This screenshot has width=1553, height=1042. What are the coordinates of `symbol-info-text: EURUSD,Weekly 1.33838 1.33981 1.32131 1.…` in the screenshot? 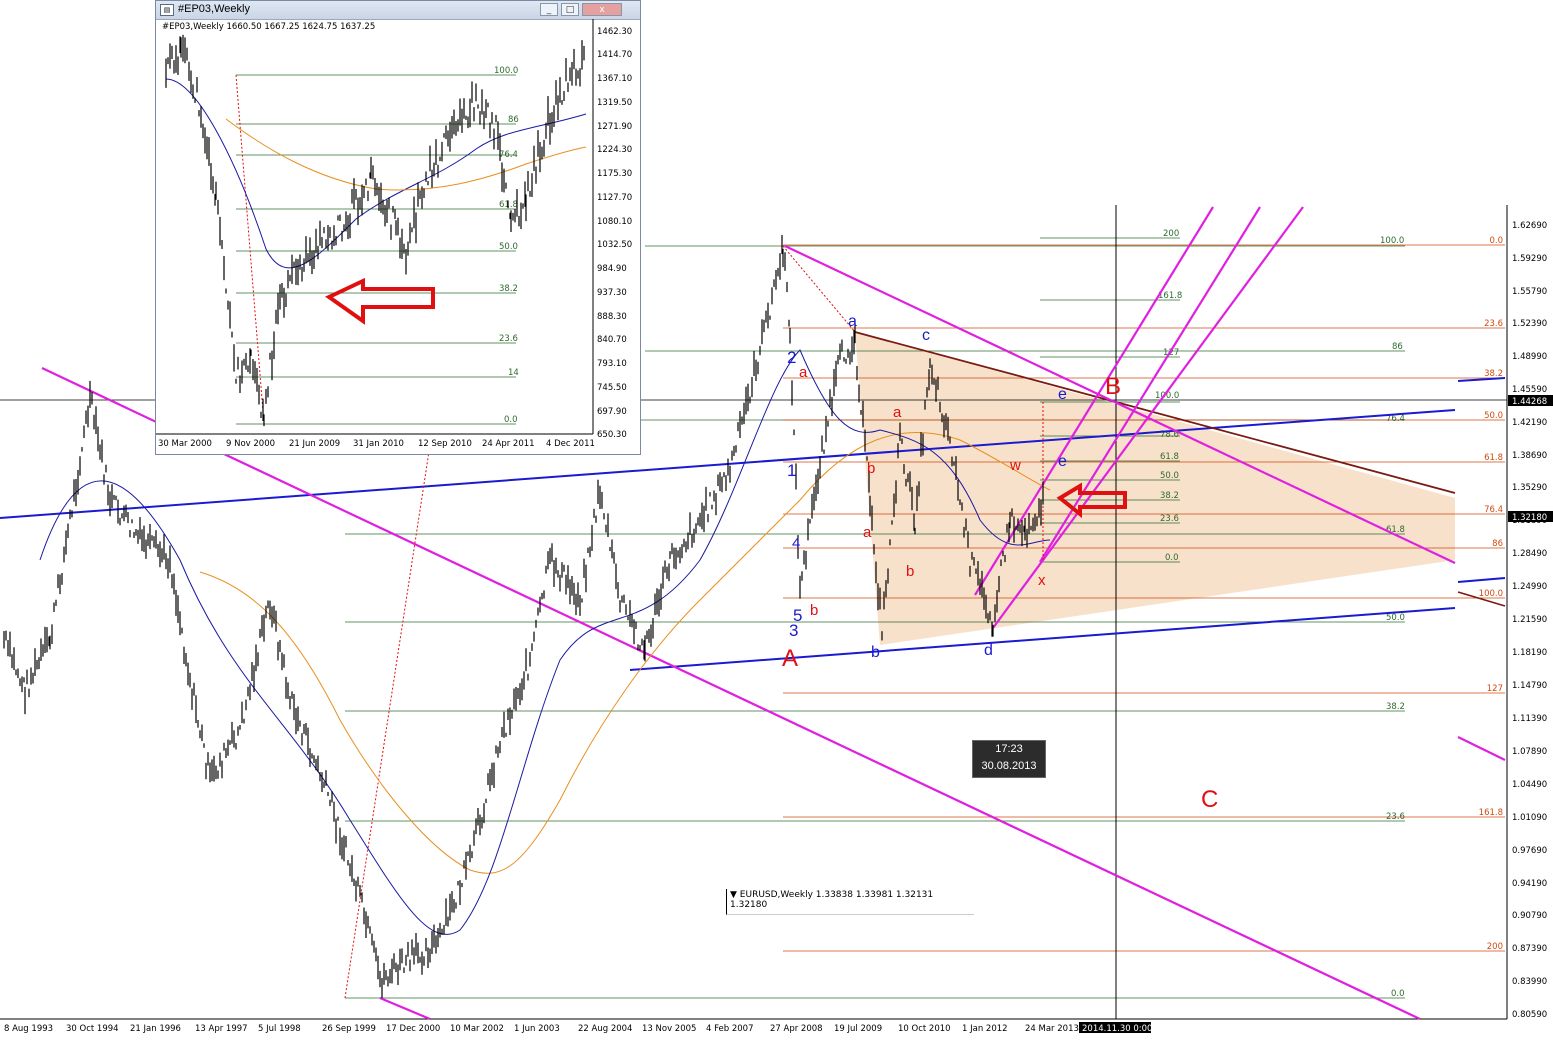 It's located at (832, 900).